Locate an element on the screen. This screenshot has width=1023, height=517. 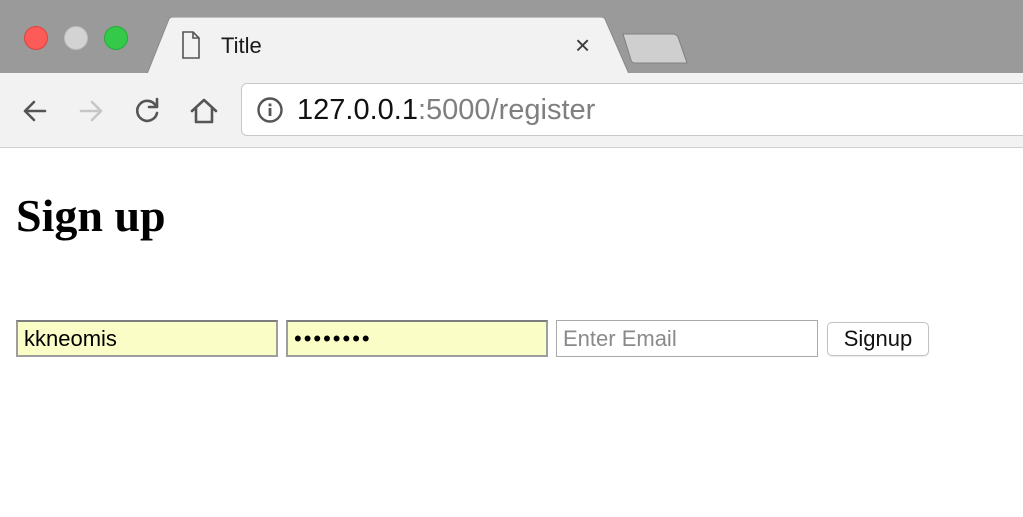
address-bar: 127.0.0.1:5000/register is located at coordinates (632, 109).